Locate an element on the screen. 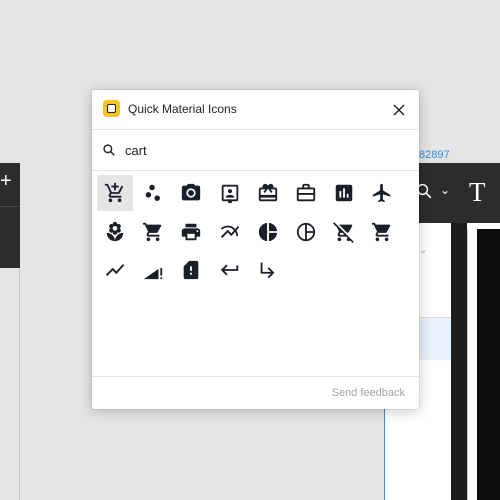  pie-chart-outlined-icon is located at coordinates (306, 231).